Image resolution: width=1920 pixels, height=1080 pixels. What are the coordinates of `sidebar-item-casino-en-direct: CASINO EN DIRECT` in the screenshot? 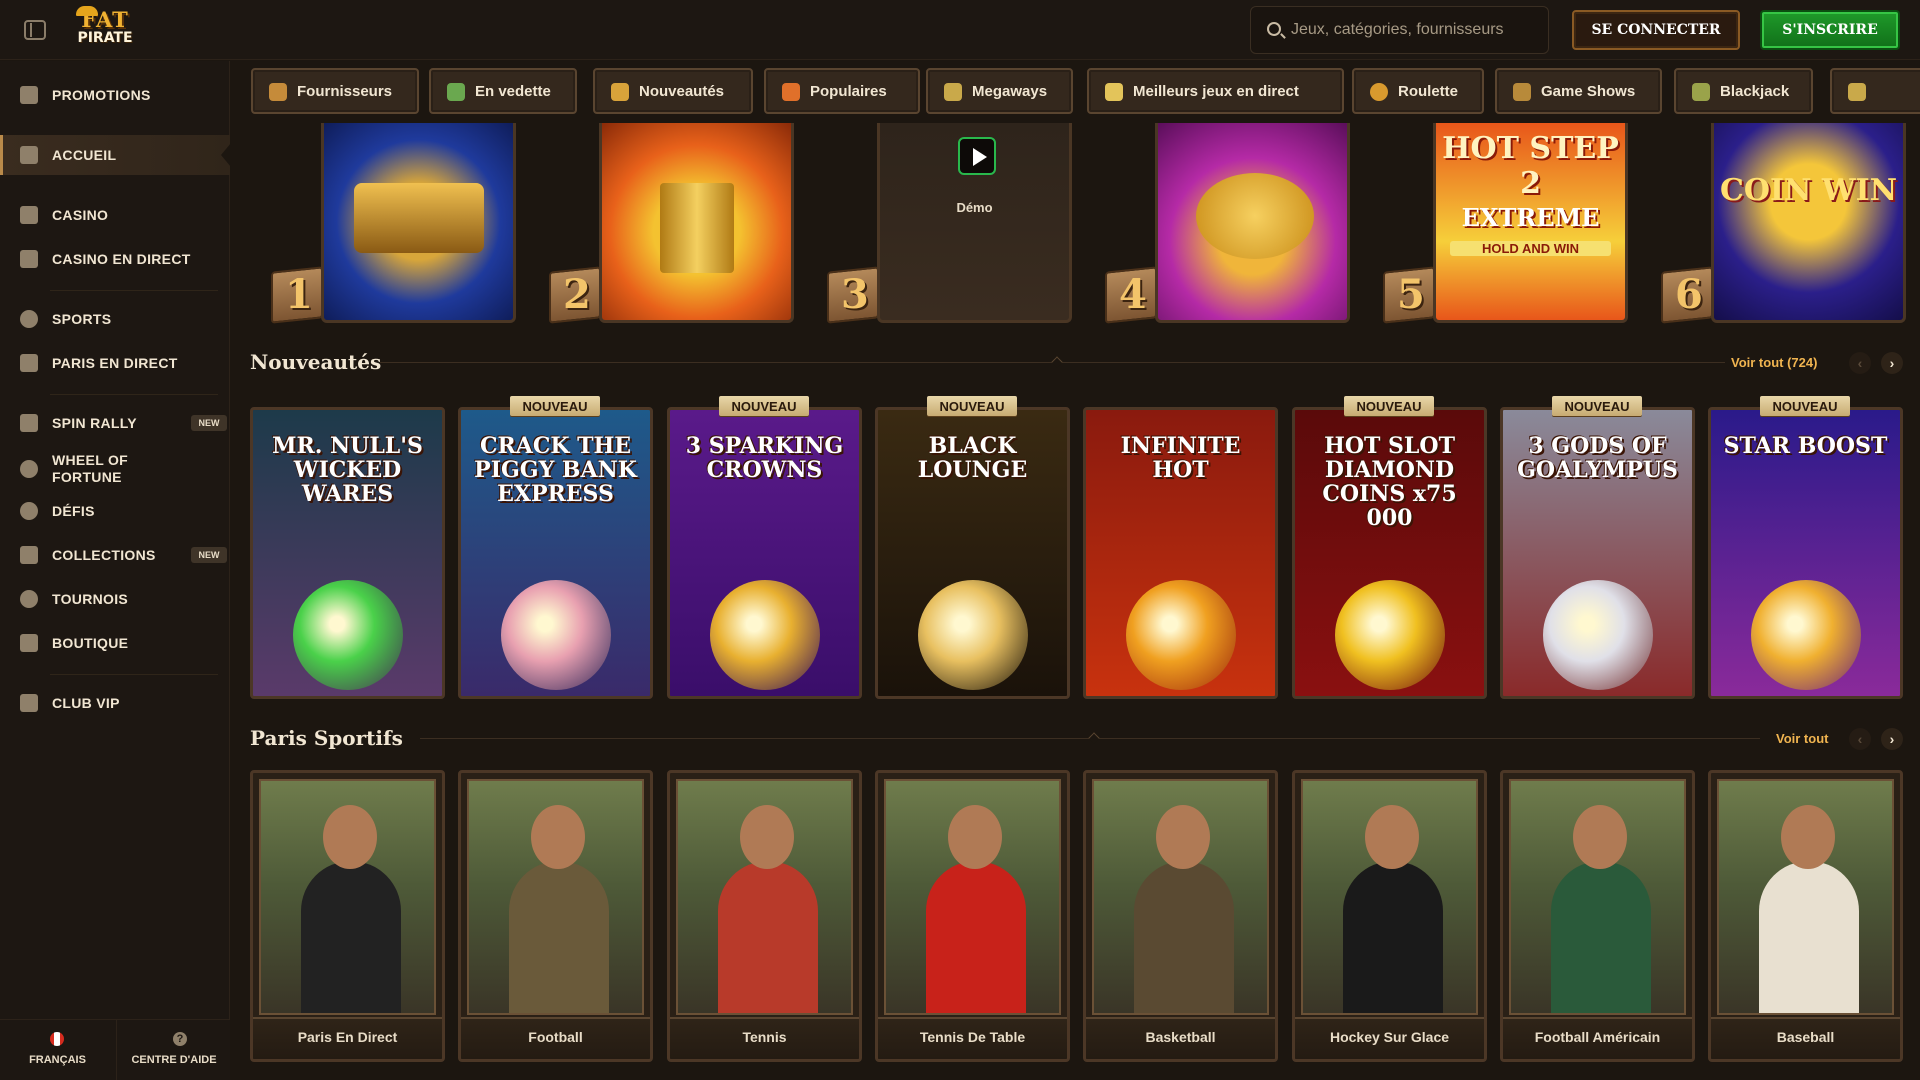 It's located at (115, 259).